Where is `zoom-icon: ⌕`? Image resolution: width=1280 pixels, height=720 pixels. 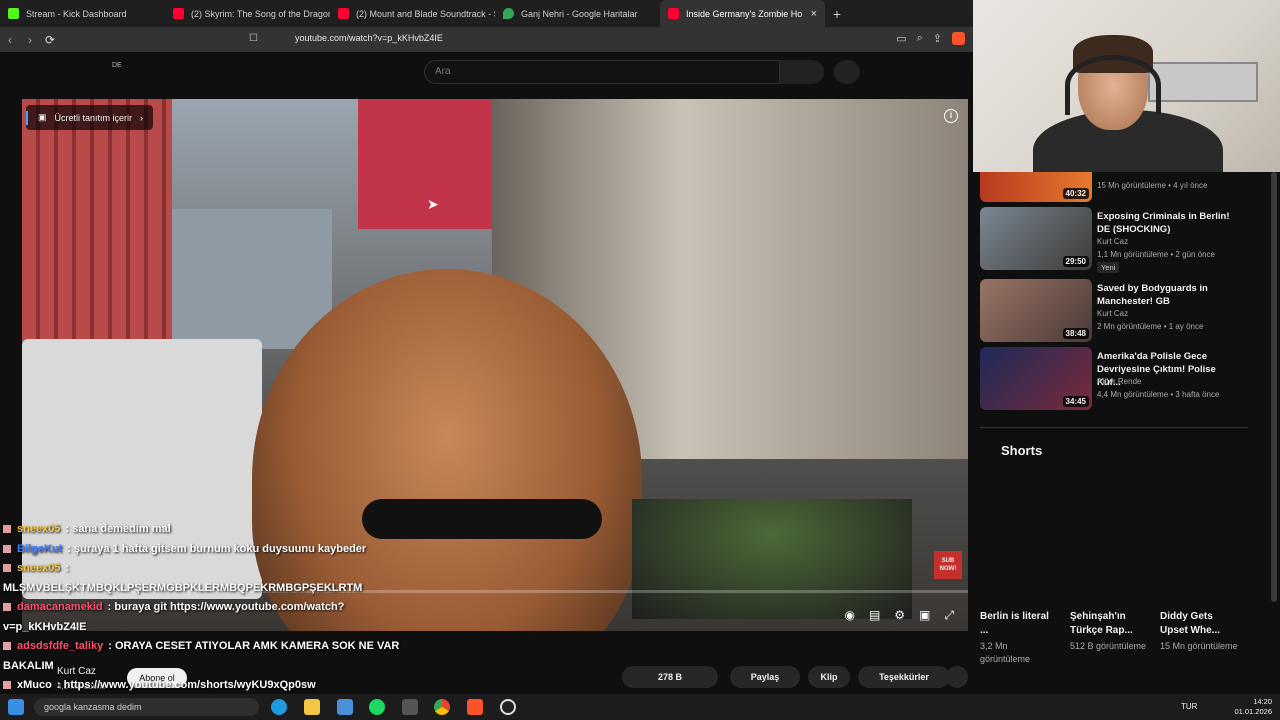
zoom-icon: ⌕ is located at coordinates (920, 38).